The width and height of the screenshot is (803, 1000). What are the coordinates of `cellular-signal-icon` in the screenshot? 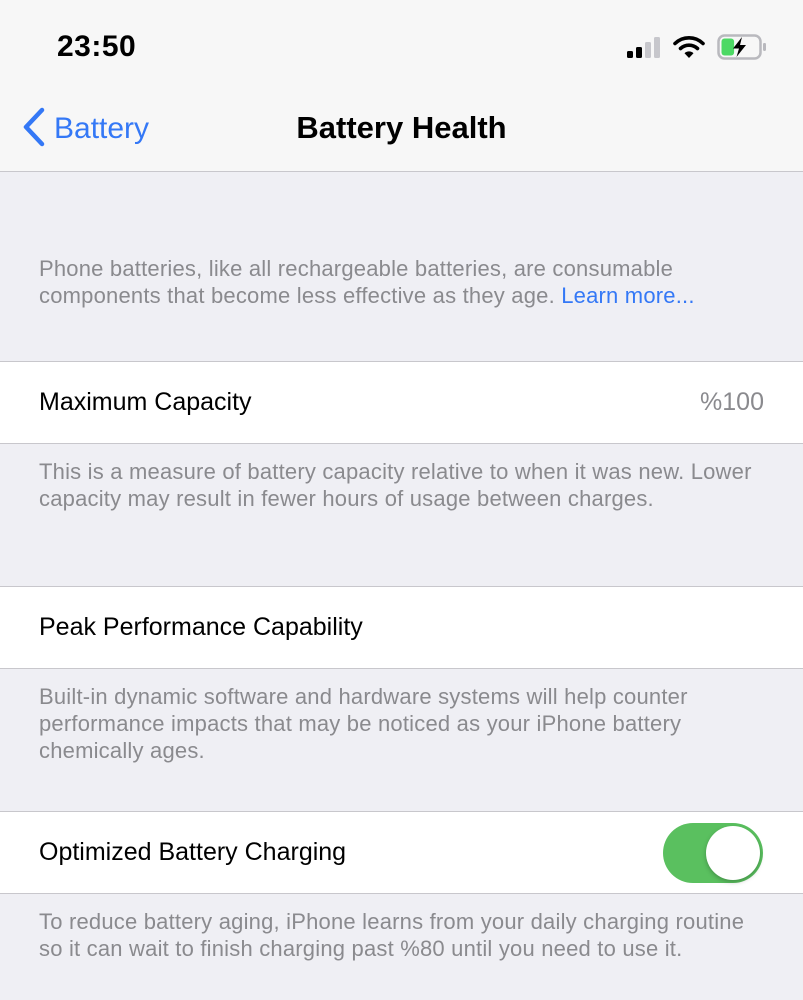 It's located at (644, 49).